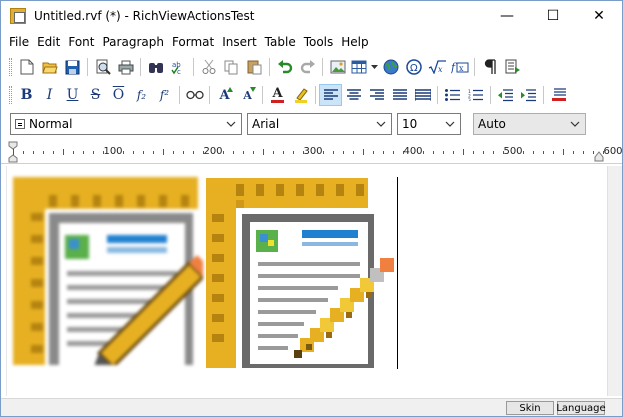 The width and height of the screenshot is (623, 417). Describe the element at coordinates (193, 42) in the screenshot. I see `menu-format: Format` at that location.